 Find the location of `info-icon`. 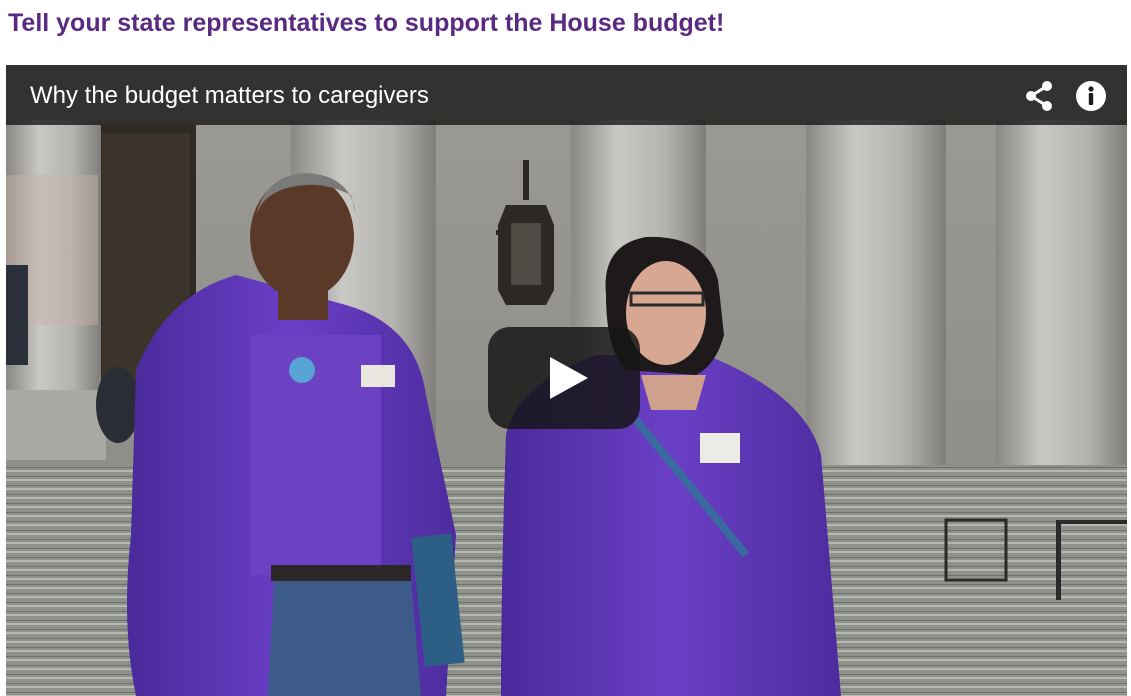

info-icon is located at coordinates (1091, 96).